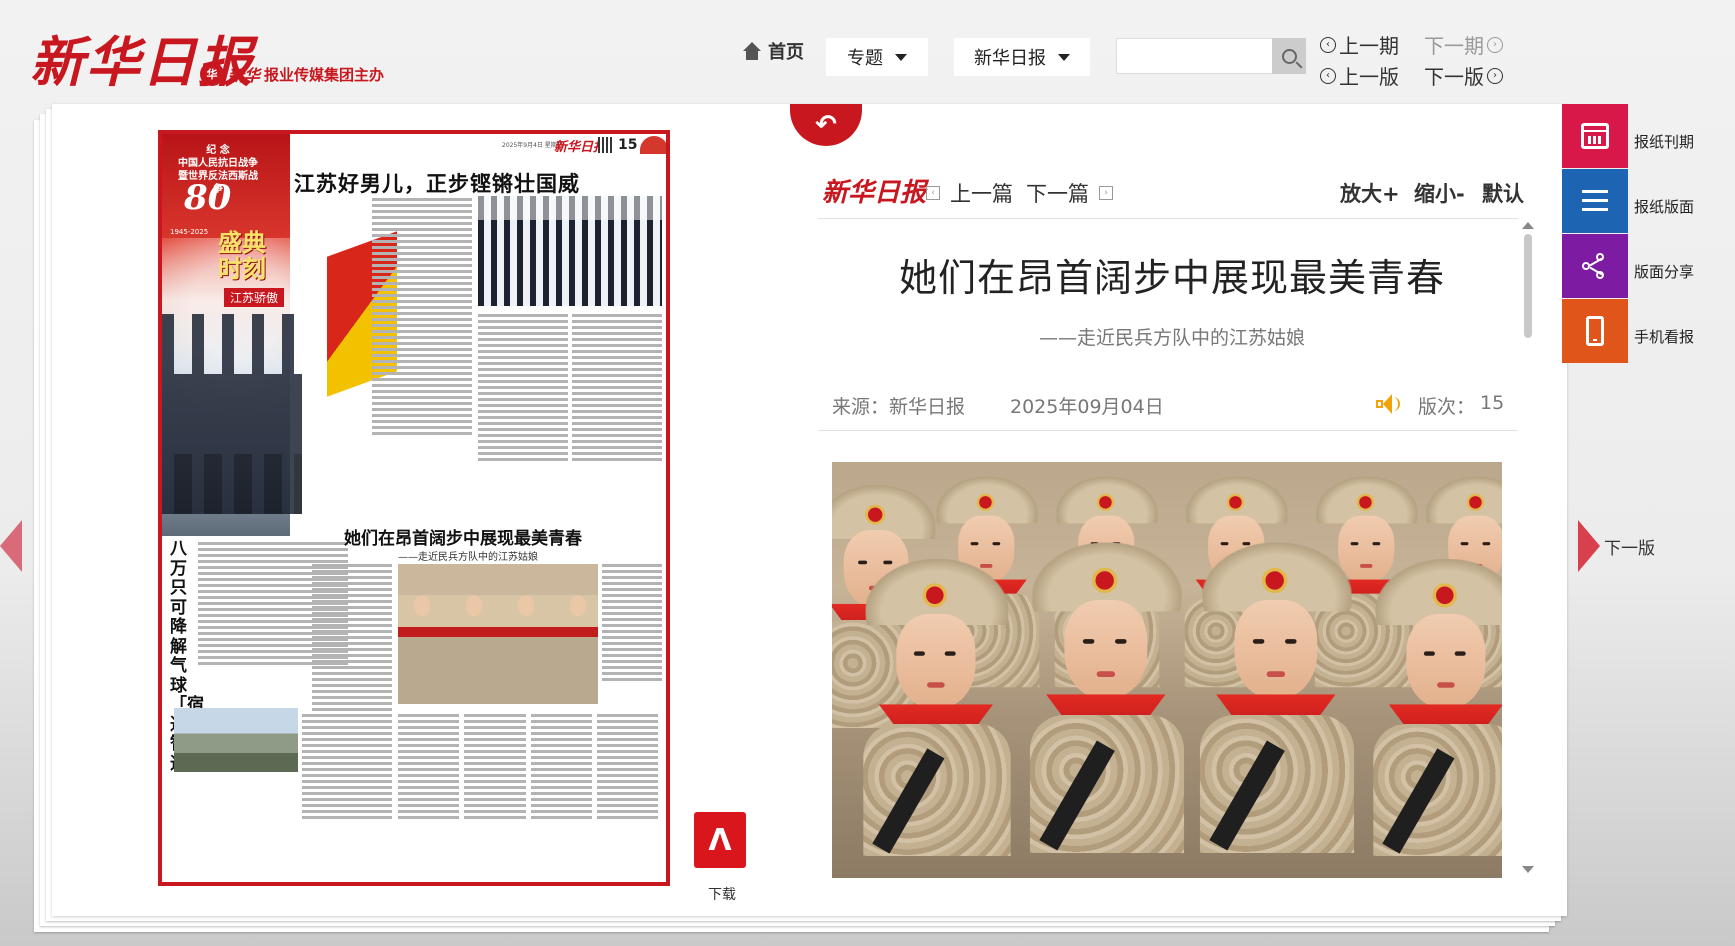  I want to click on search-input, so click(1195, 56).